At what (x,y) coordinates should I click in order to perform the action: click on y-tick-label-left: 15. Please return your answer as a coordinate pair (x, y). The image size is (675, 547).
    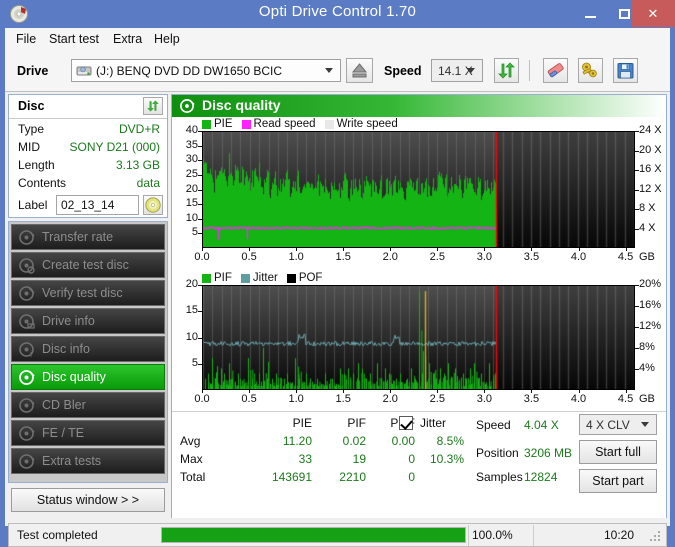
    Looking at the image, I should click on (191, 310).